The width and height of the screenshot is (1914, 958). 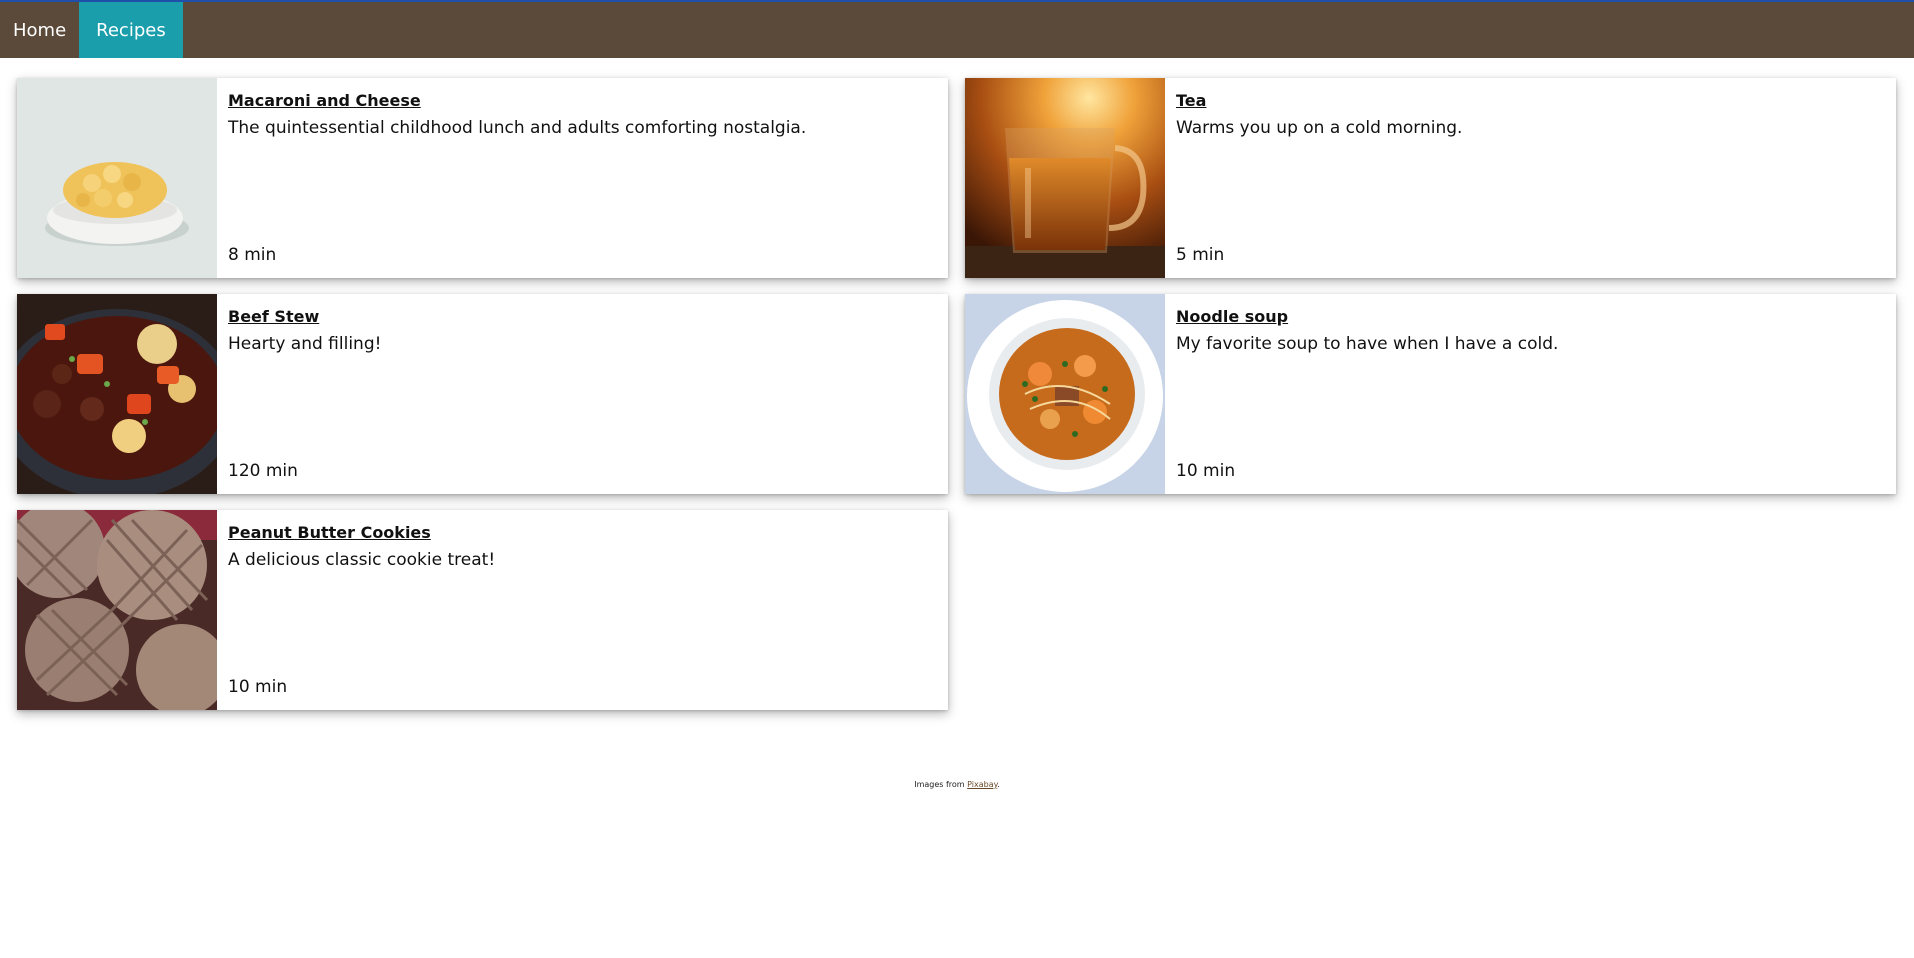 What do you see at coordinates (263, 471) in the screenshot?
I see `recipe-time: 120 min` at bounding box center [263, 471].